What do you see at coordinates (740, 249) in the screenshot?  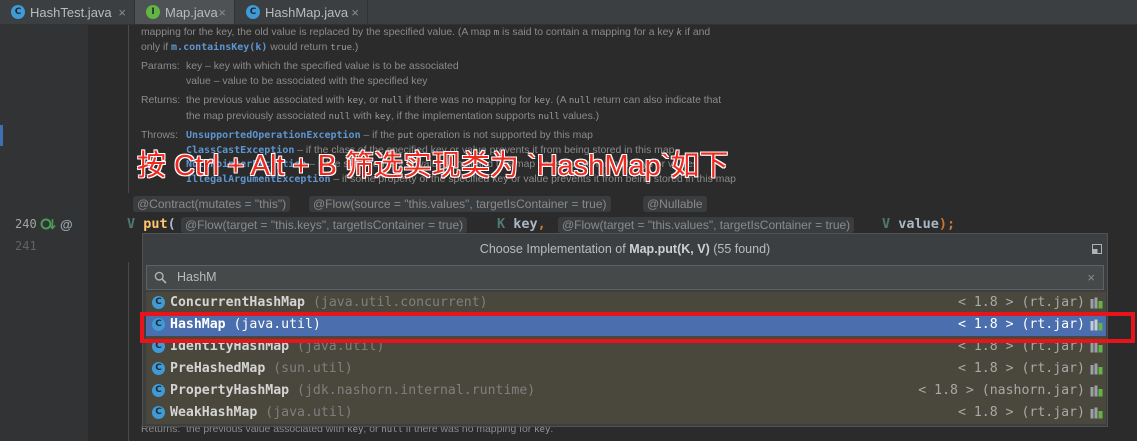 I see `popup-title-count: (55 found)` at bounding box center [740, 249].